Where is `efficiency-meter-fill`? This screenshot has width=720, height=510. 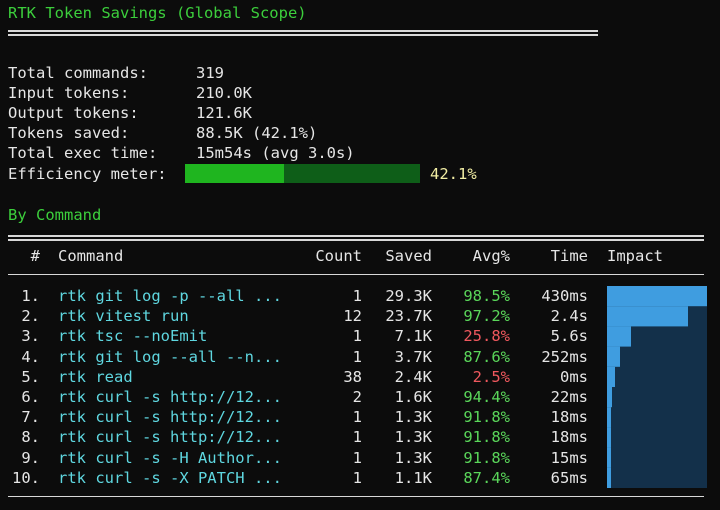
efficiency-meter-fill is located at coordinates (234, 173).